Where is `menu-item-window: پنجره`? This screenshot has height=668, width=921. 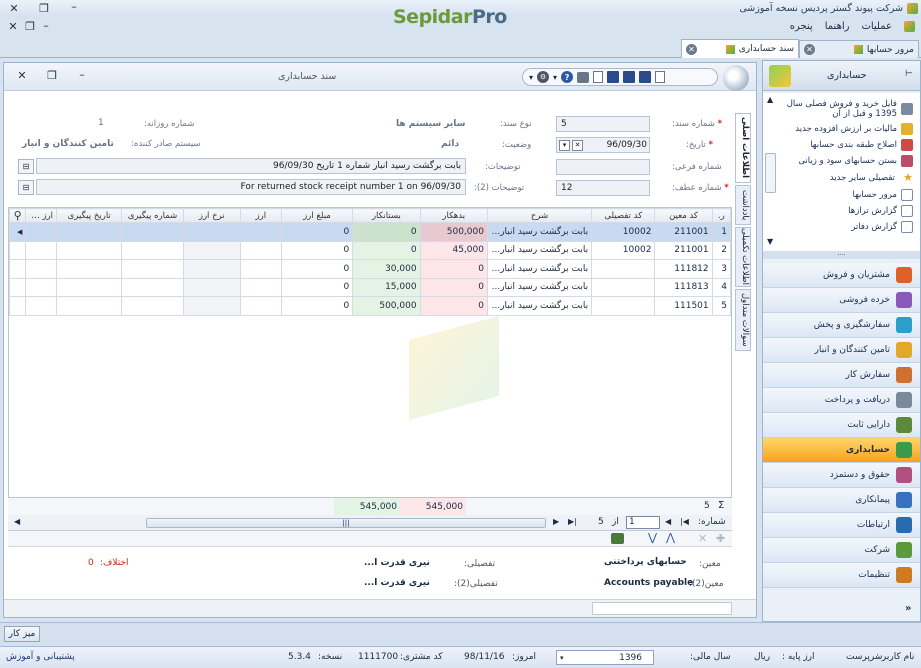 menu-item-window: پنجره is located at coordinates (801, 26).